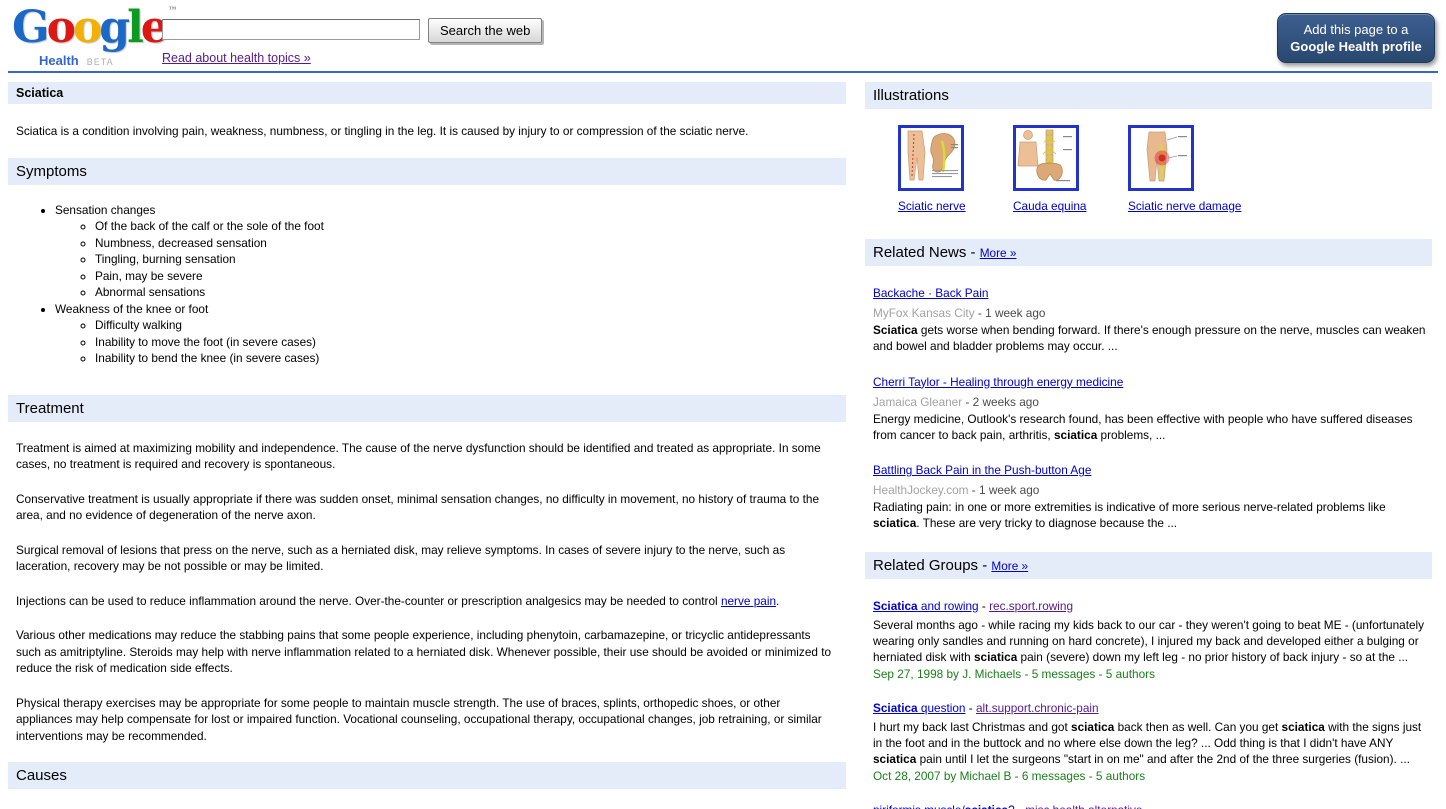  What do you see at coordinates (778, 600) in the screenshot?
I see `paragraph-text: .` at bounding box center [778, 600].